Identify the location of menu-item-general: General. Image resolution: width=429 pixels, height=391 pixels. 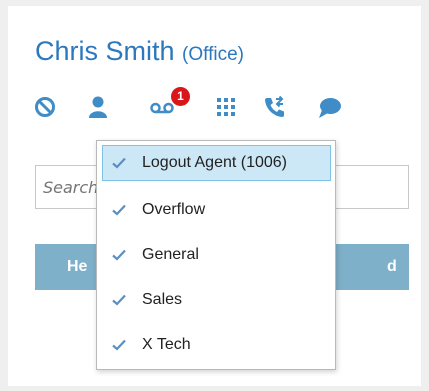
(216, 255).